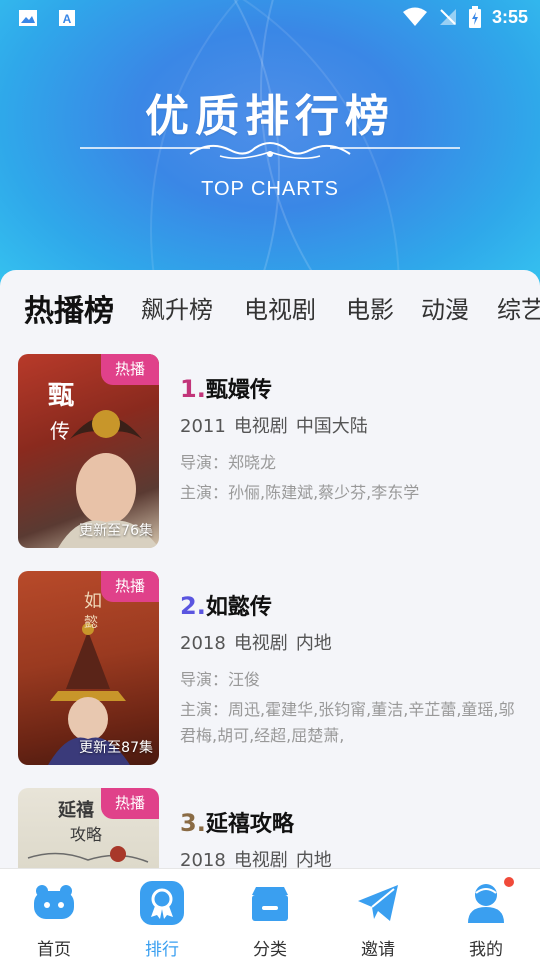 The height and width of the screenshot is (960, 540). Describe the element at coordinates (270, 116) in the screenshot. I see `page-title: 优质排行榜` at that location.